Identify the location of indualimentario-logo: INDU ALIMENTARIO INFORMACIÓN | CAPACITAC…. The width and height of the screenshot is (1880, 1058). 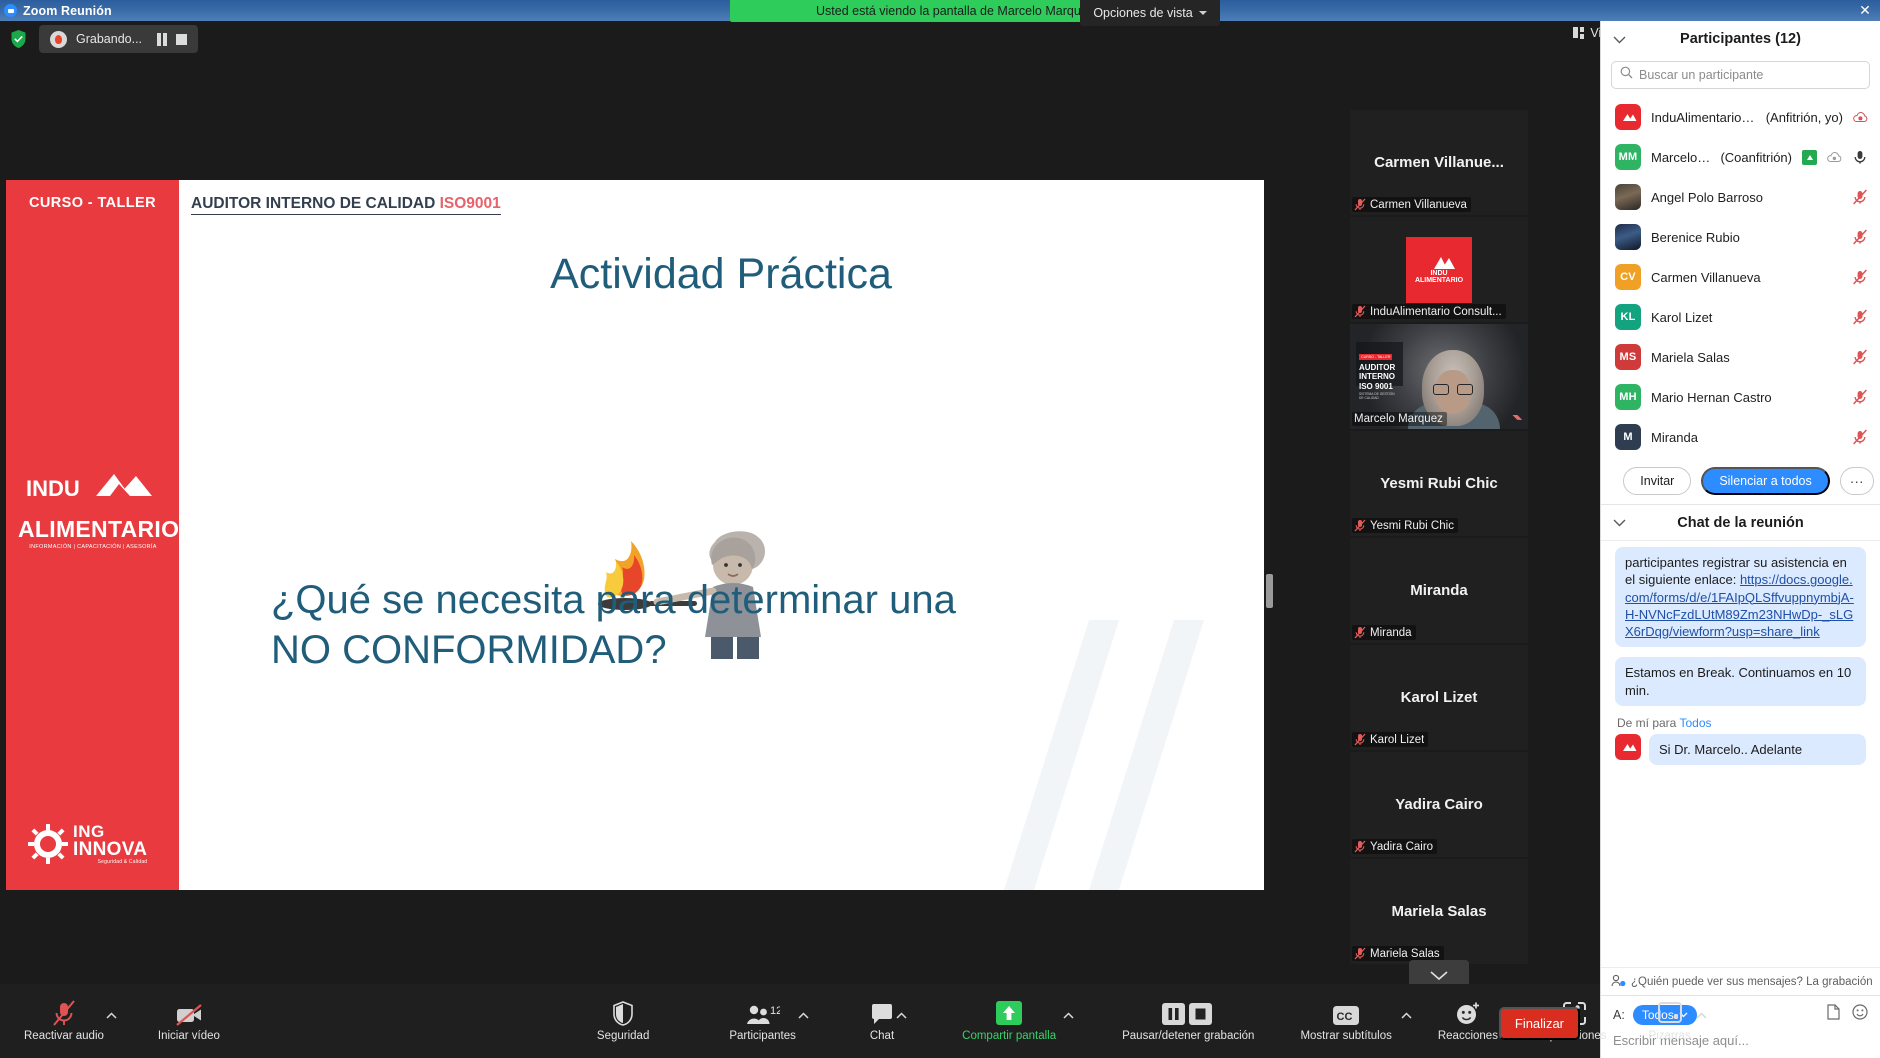
(98, 510).